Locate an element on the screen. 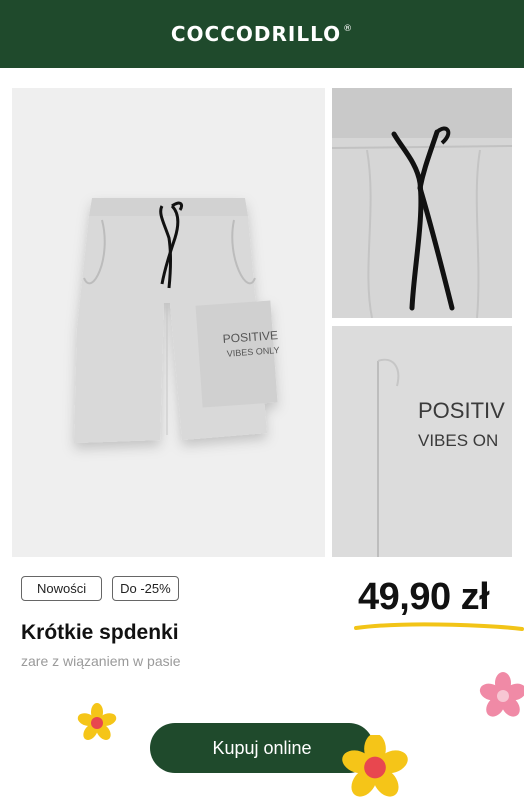 This screenshot has height=800, width=524. waistband-closeup is located at coordinates (422, 203).